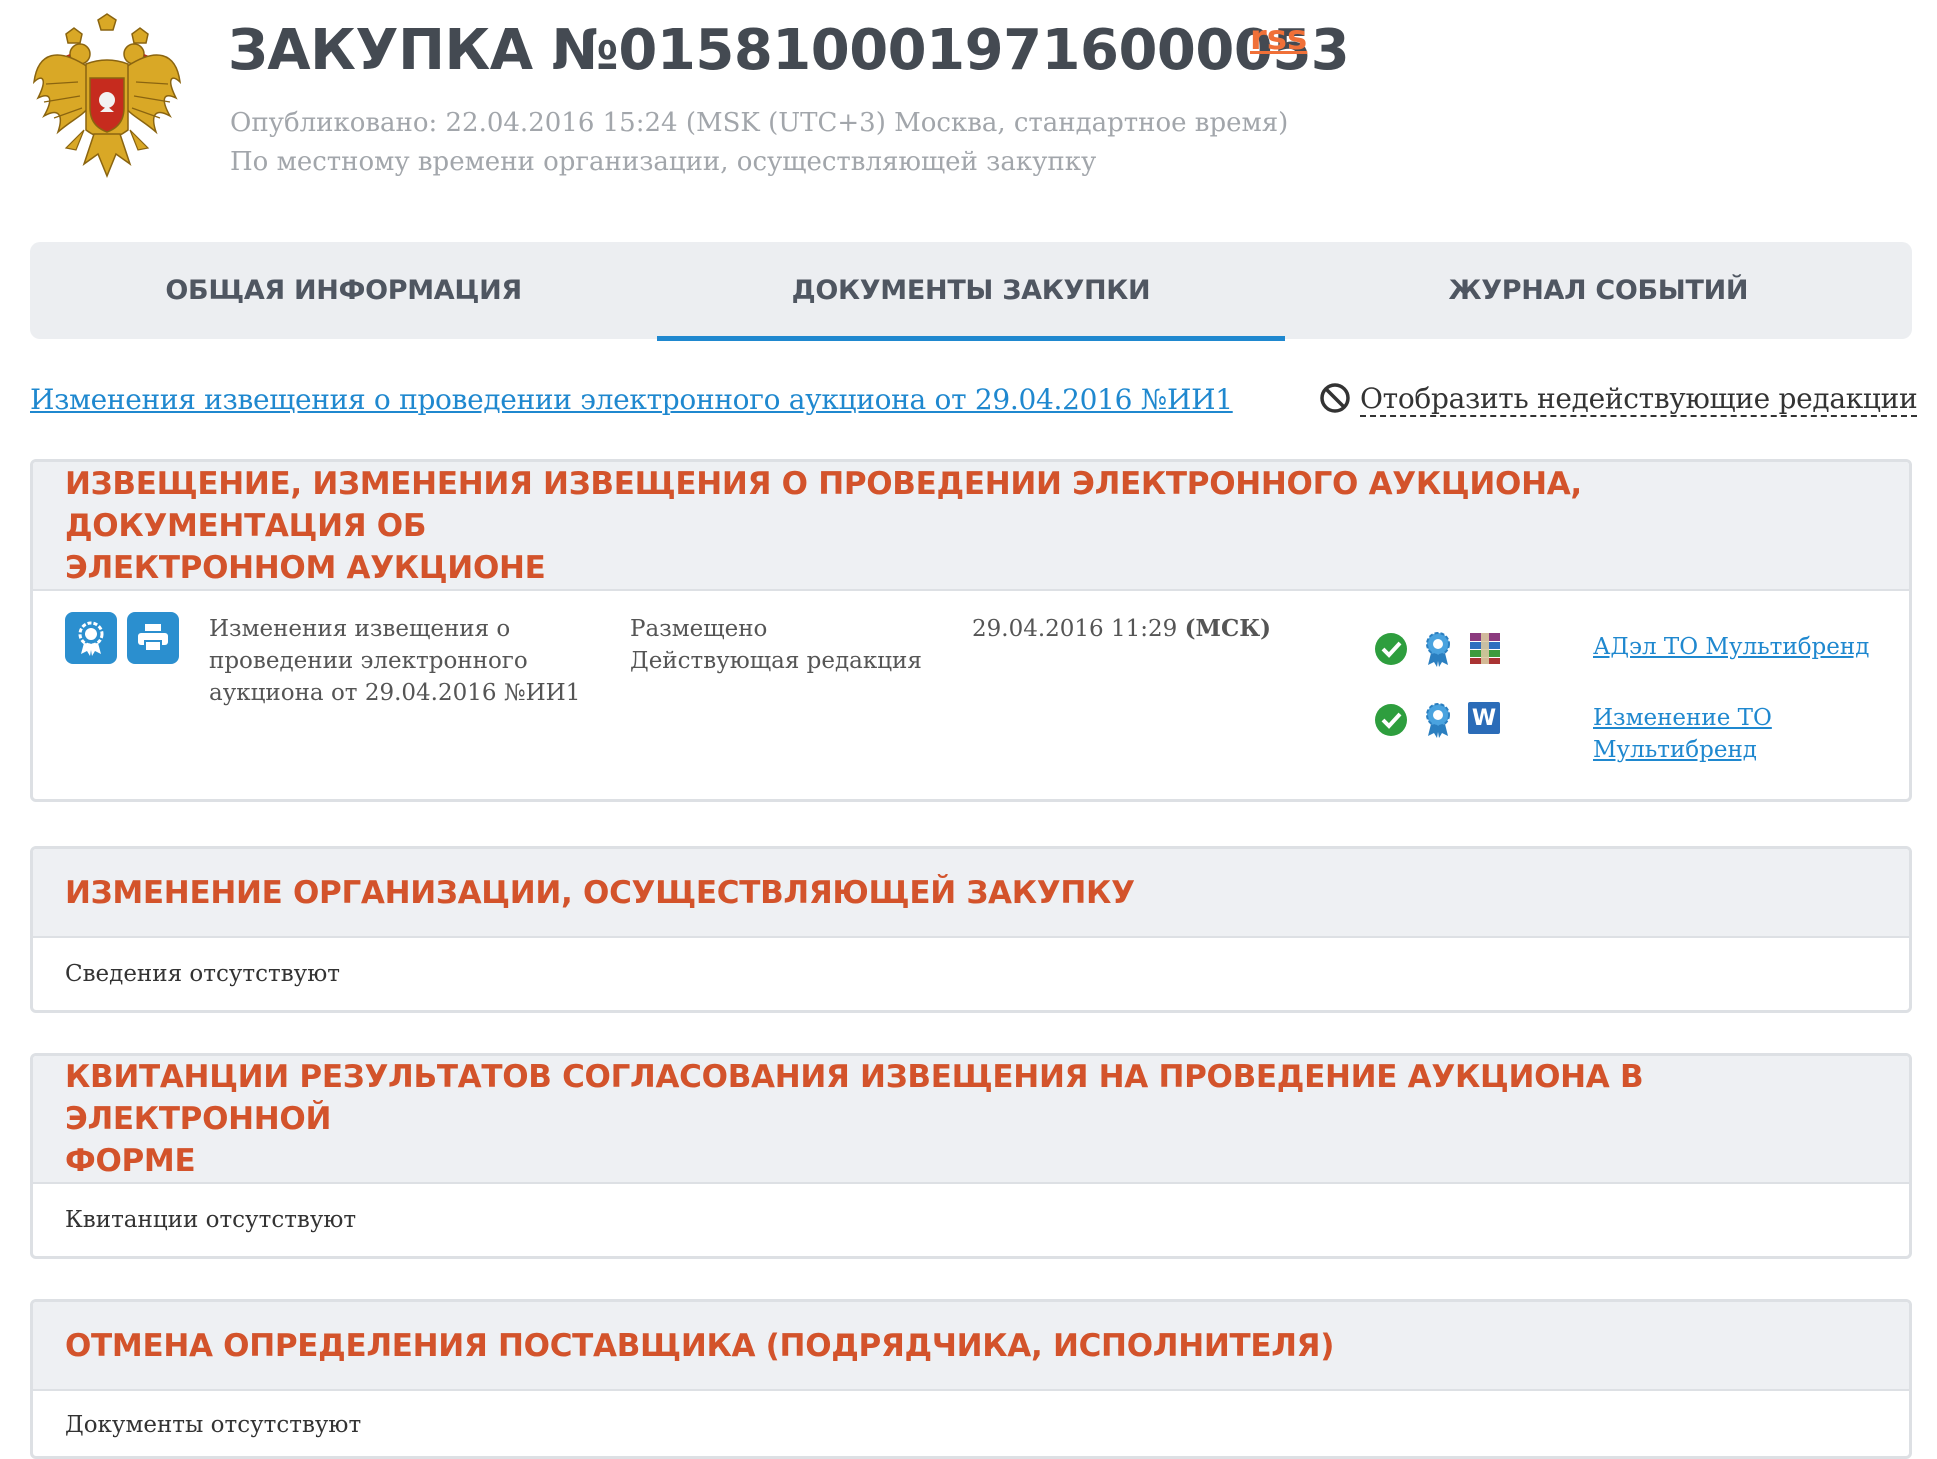 Image resolution: width=1937 pixels, height=1459 pixels. Describe the element at coordinates (130, 1161) in the screenshot. I see `panel-title-line: ФОРМЕ` at that location.